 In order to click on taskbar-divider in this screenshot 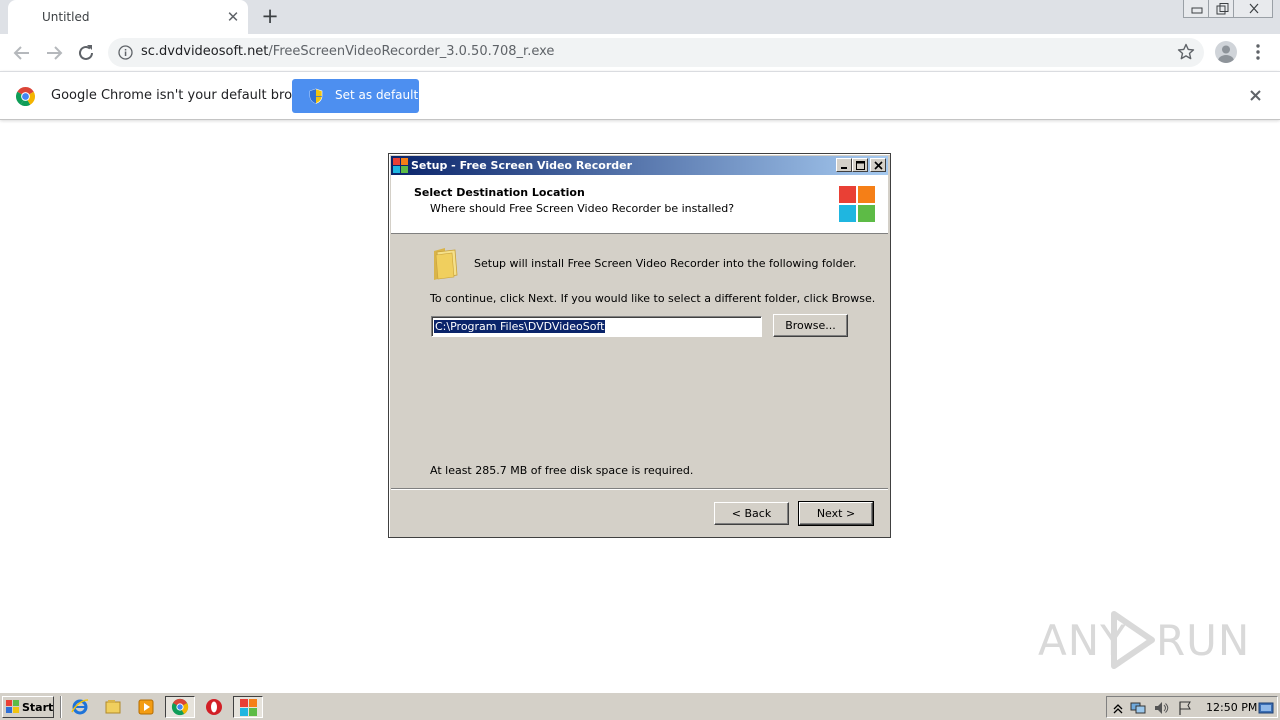, I will do `click(61, 707)`.